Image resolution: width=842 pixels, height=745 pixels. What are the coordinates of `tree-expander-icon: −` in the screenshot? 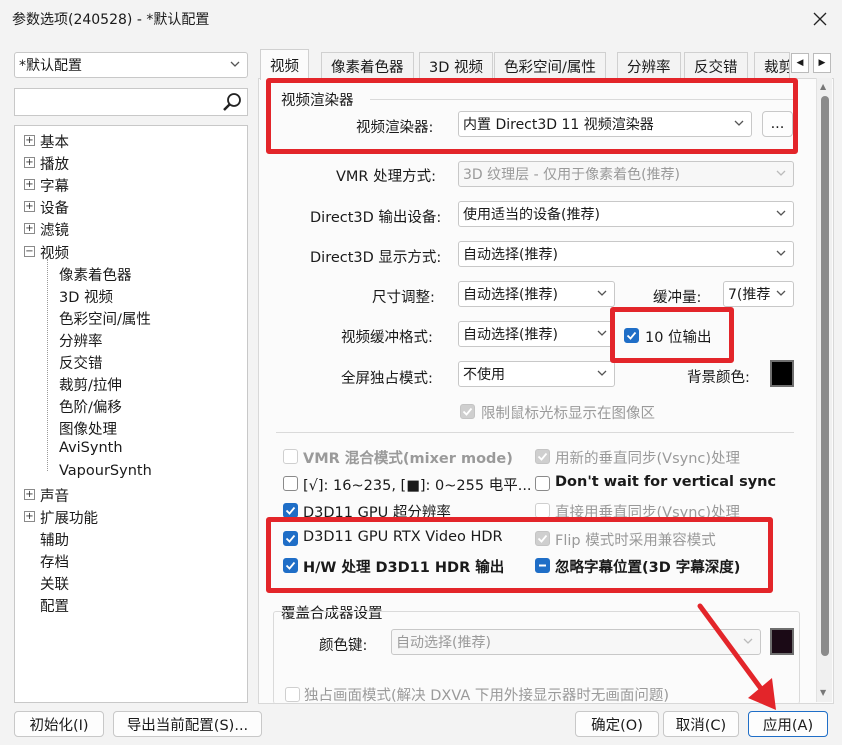 It's located at (29, 251).